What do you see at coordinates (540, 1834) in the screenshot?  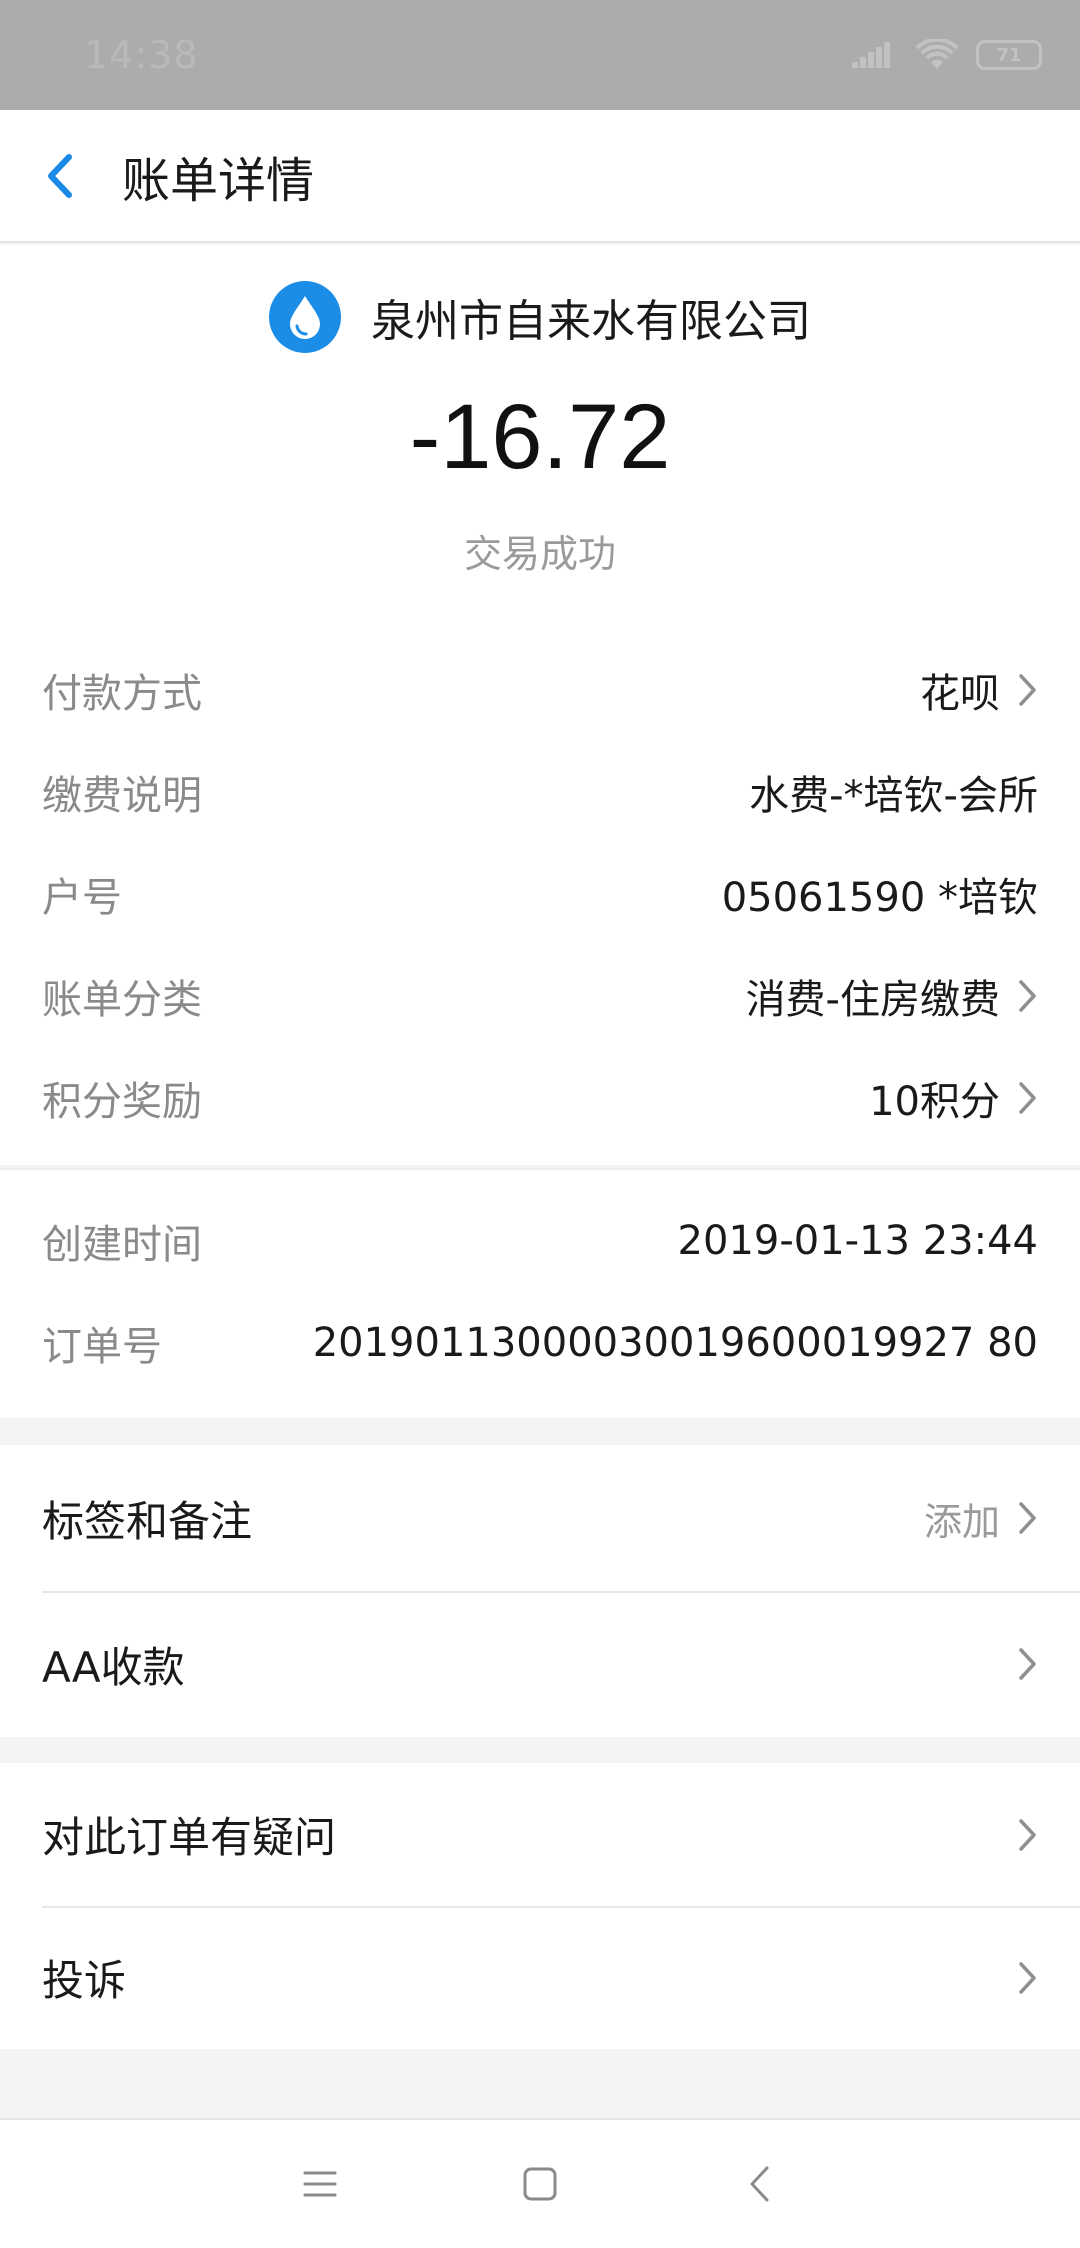 I see `order-question-row: 对此订单有疑问` at bounding box center [540, 1834].